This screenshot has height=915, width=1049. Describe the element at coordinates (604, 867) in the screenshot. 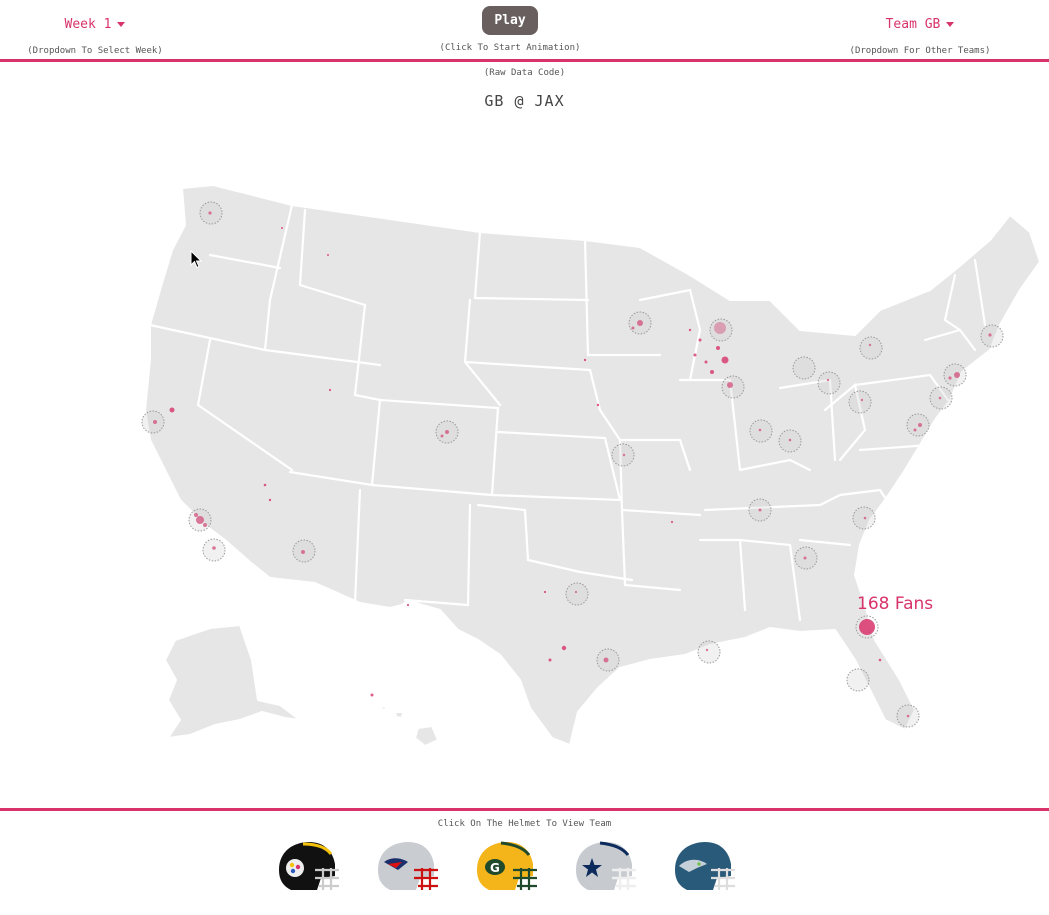

I see `cowboys-helmet-icon` at that location.